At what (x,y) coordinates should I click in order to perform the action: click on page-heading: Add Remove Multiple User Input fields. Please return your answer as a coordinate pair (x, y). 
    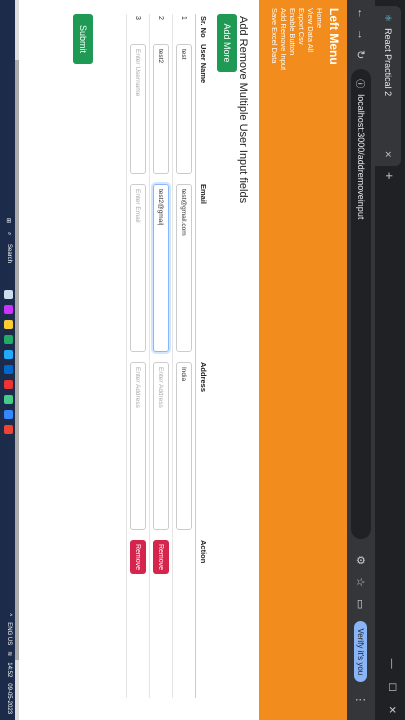
    Looking at the image, I should click on (243, 110).